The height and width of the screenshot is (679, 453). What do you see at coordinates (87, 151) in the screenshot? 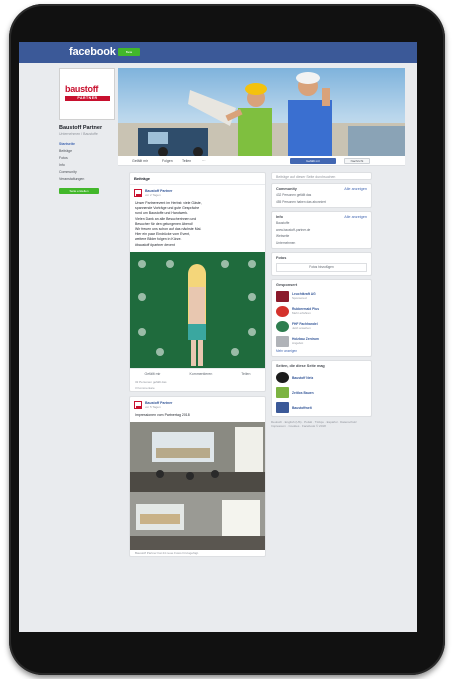
I see `nav-item-posts: Beiträge` at bounding box center [87, 151].